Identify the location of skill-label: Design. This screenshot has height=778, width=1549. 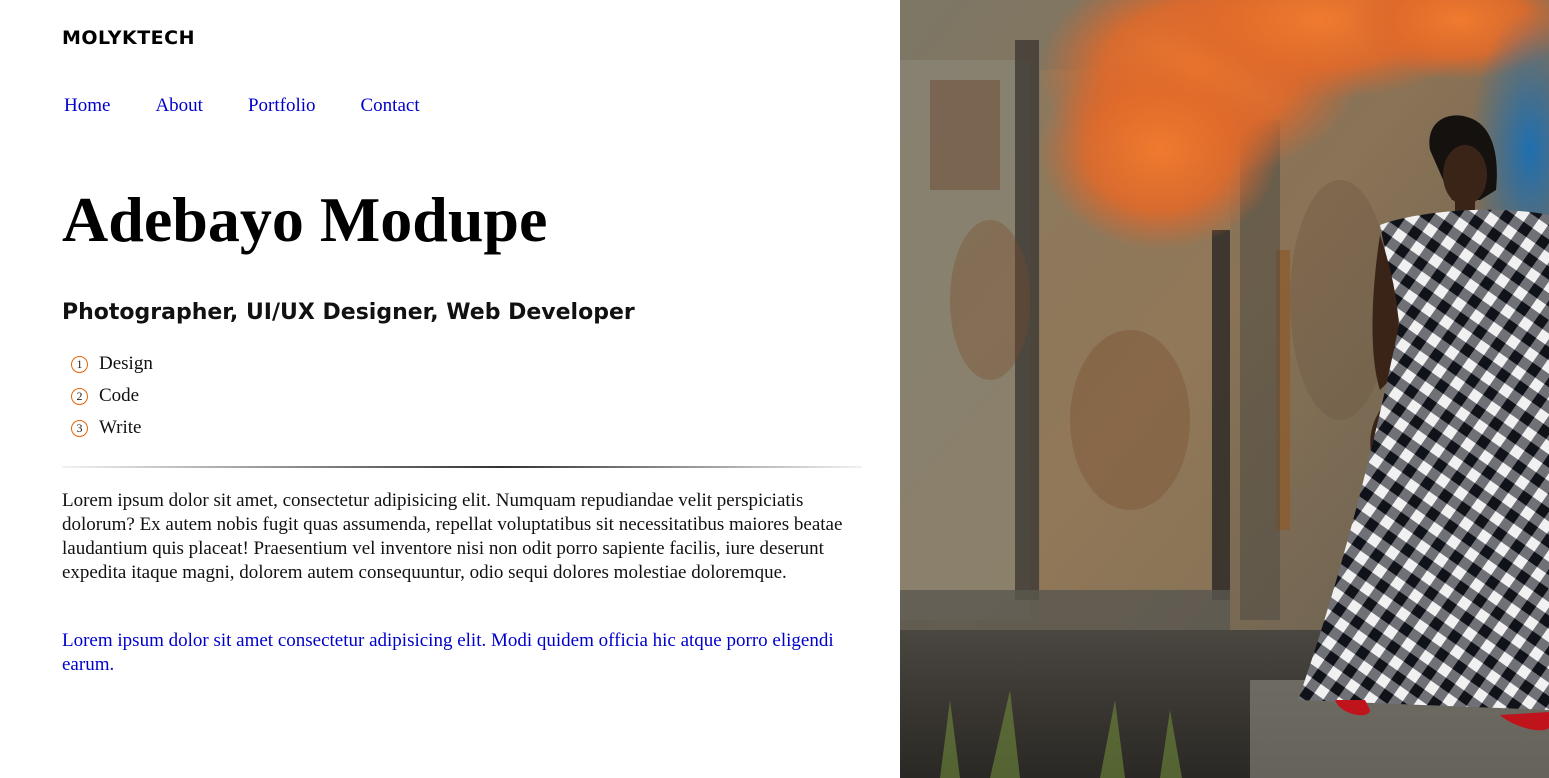
(126, 363).